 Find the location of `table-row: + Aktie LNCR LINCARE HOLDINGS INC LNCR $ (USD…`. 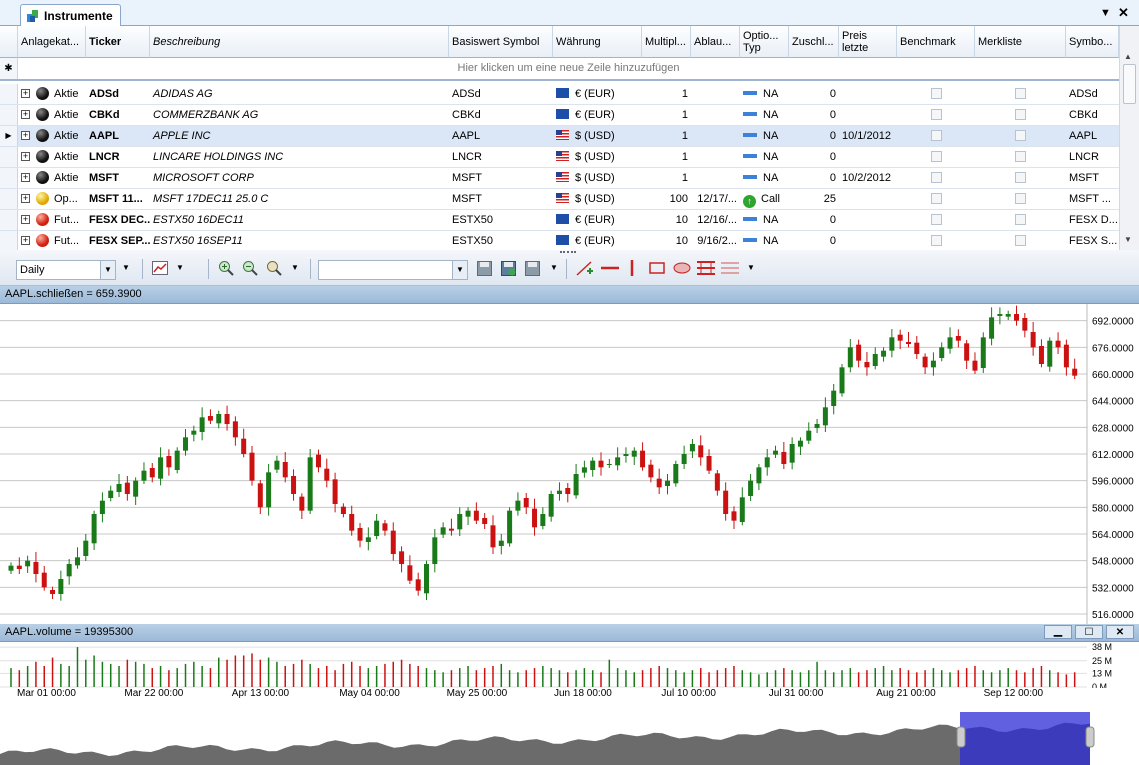

table-row: + Aktie LNCR LINCARE HOLDINGS INC LNCR $ (USD… is located at coordinates (559, 157).